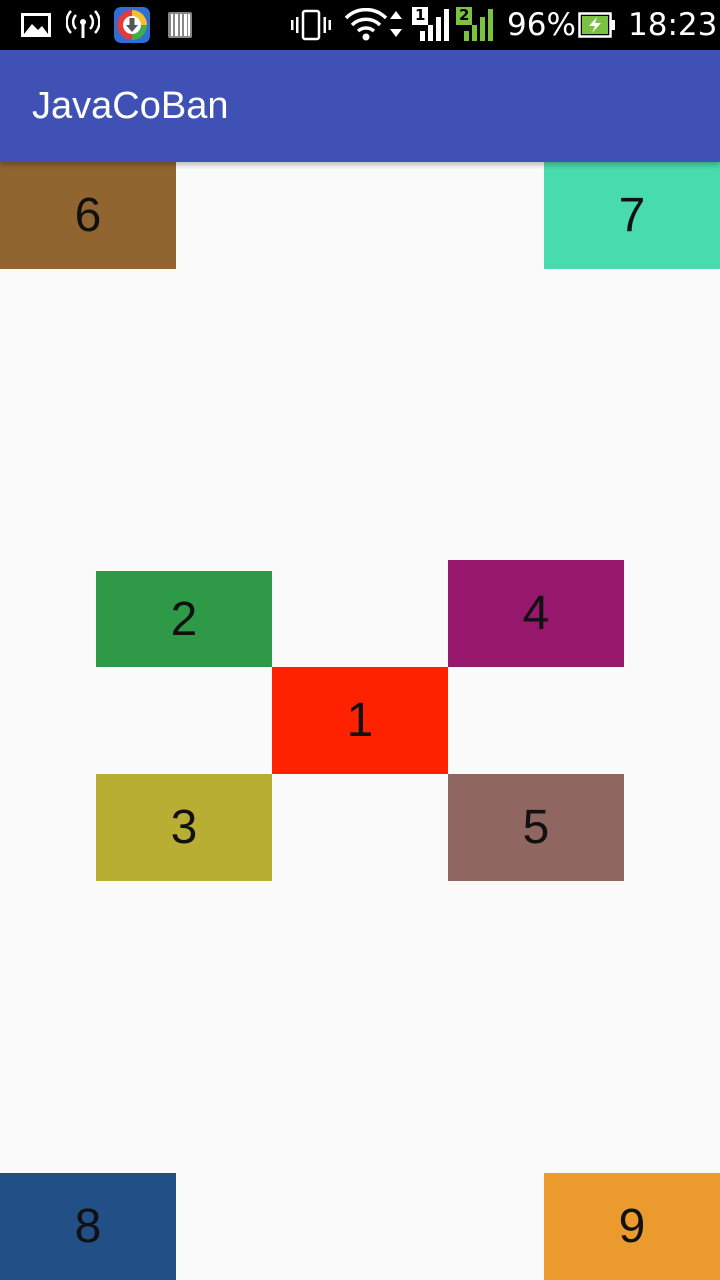  What do you see at coordinates (536, 827) in the screenshot?
I see `box-5: 5` at bounding box center [536, 827].